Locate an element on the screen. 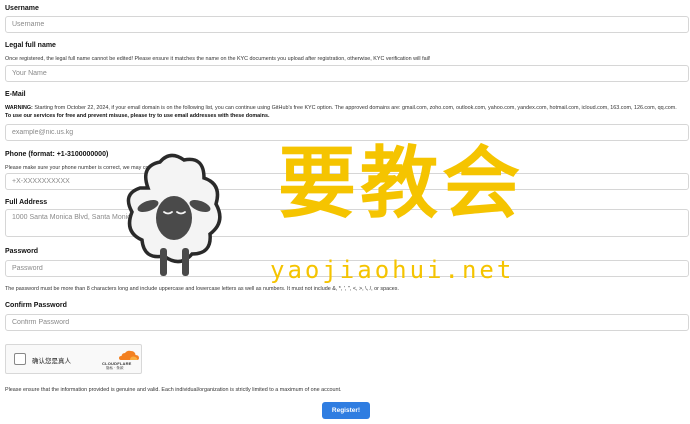 The image size is (690, 424). confirm-password-input is located at coordinates (347, 322).